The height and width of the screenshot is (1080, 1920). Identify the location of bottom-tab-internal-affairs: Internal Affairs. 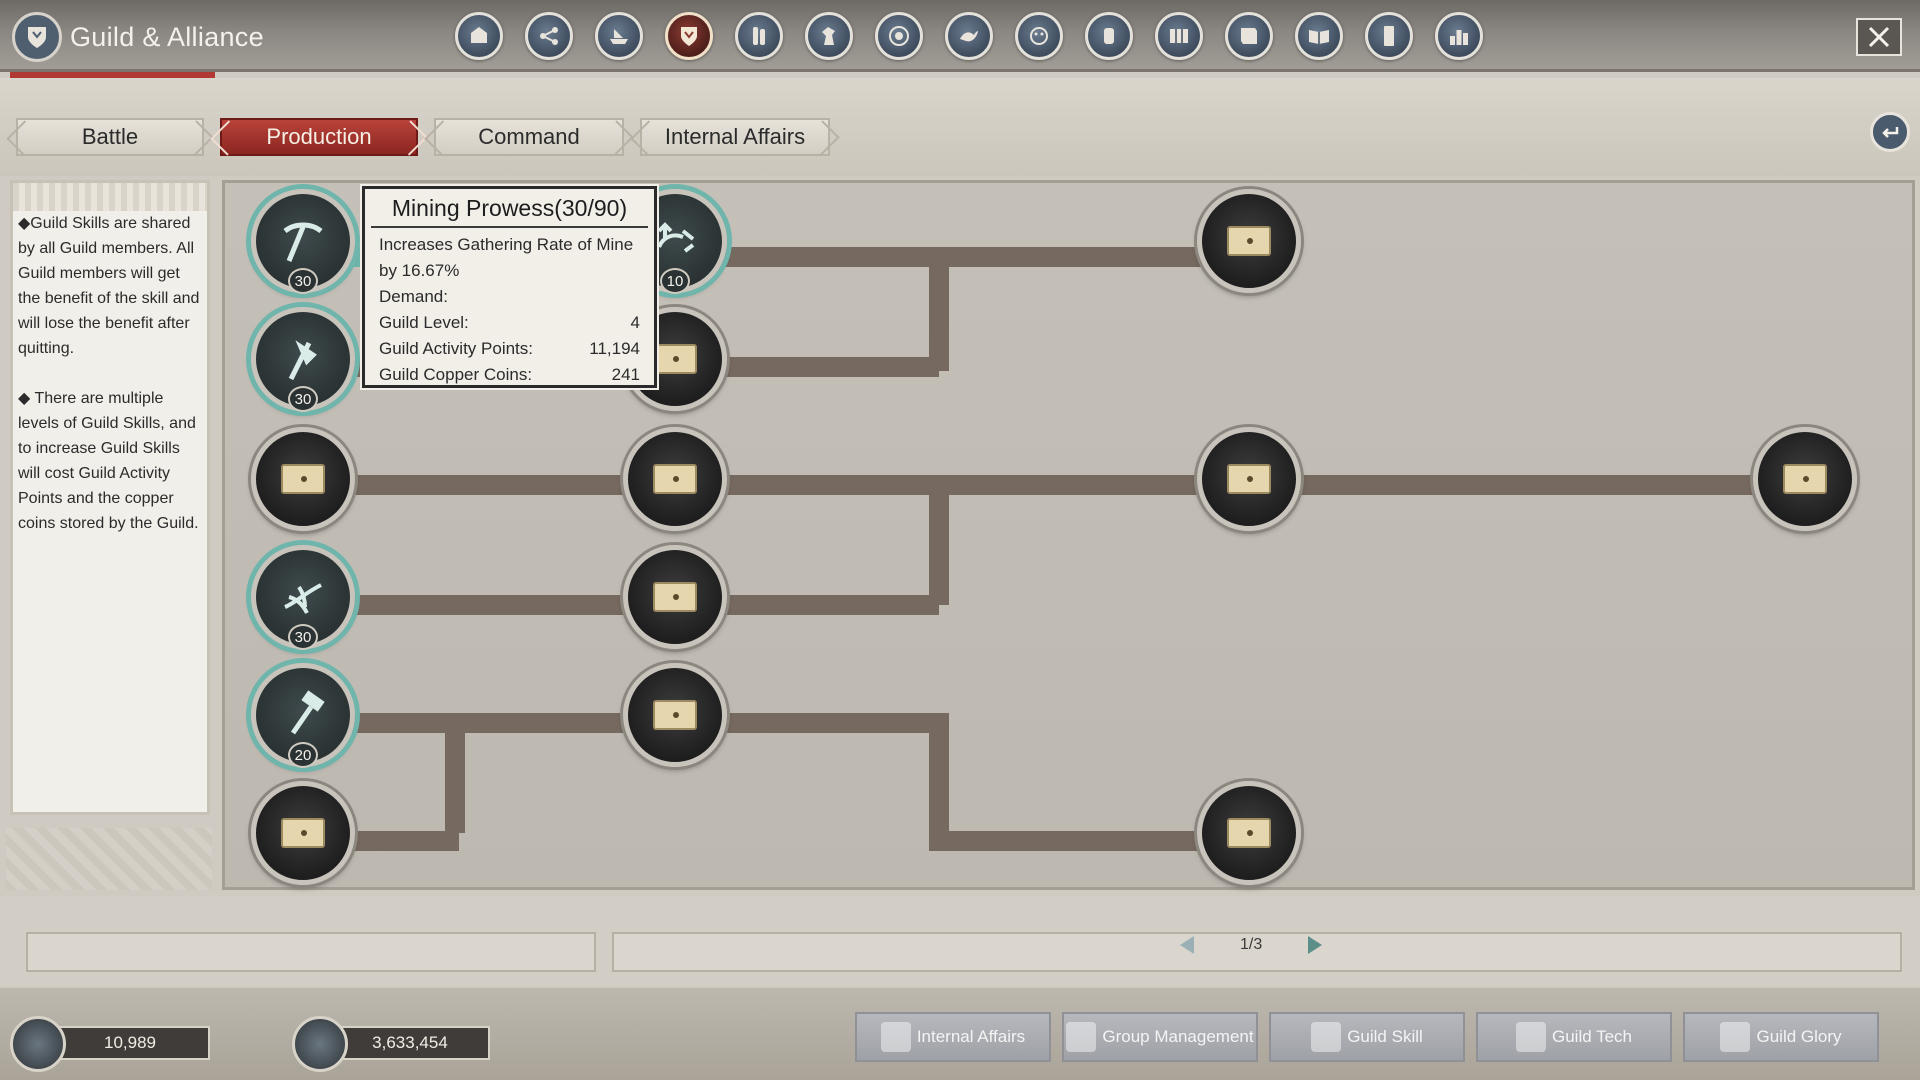
(953, 1037).